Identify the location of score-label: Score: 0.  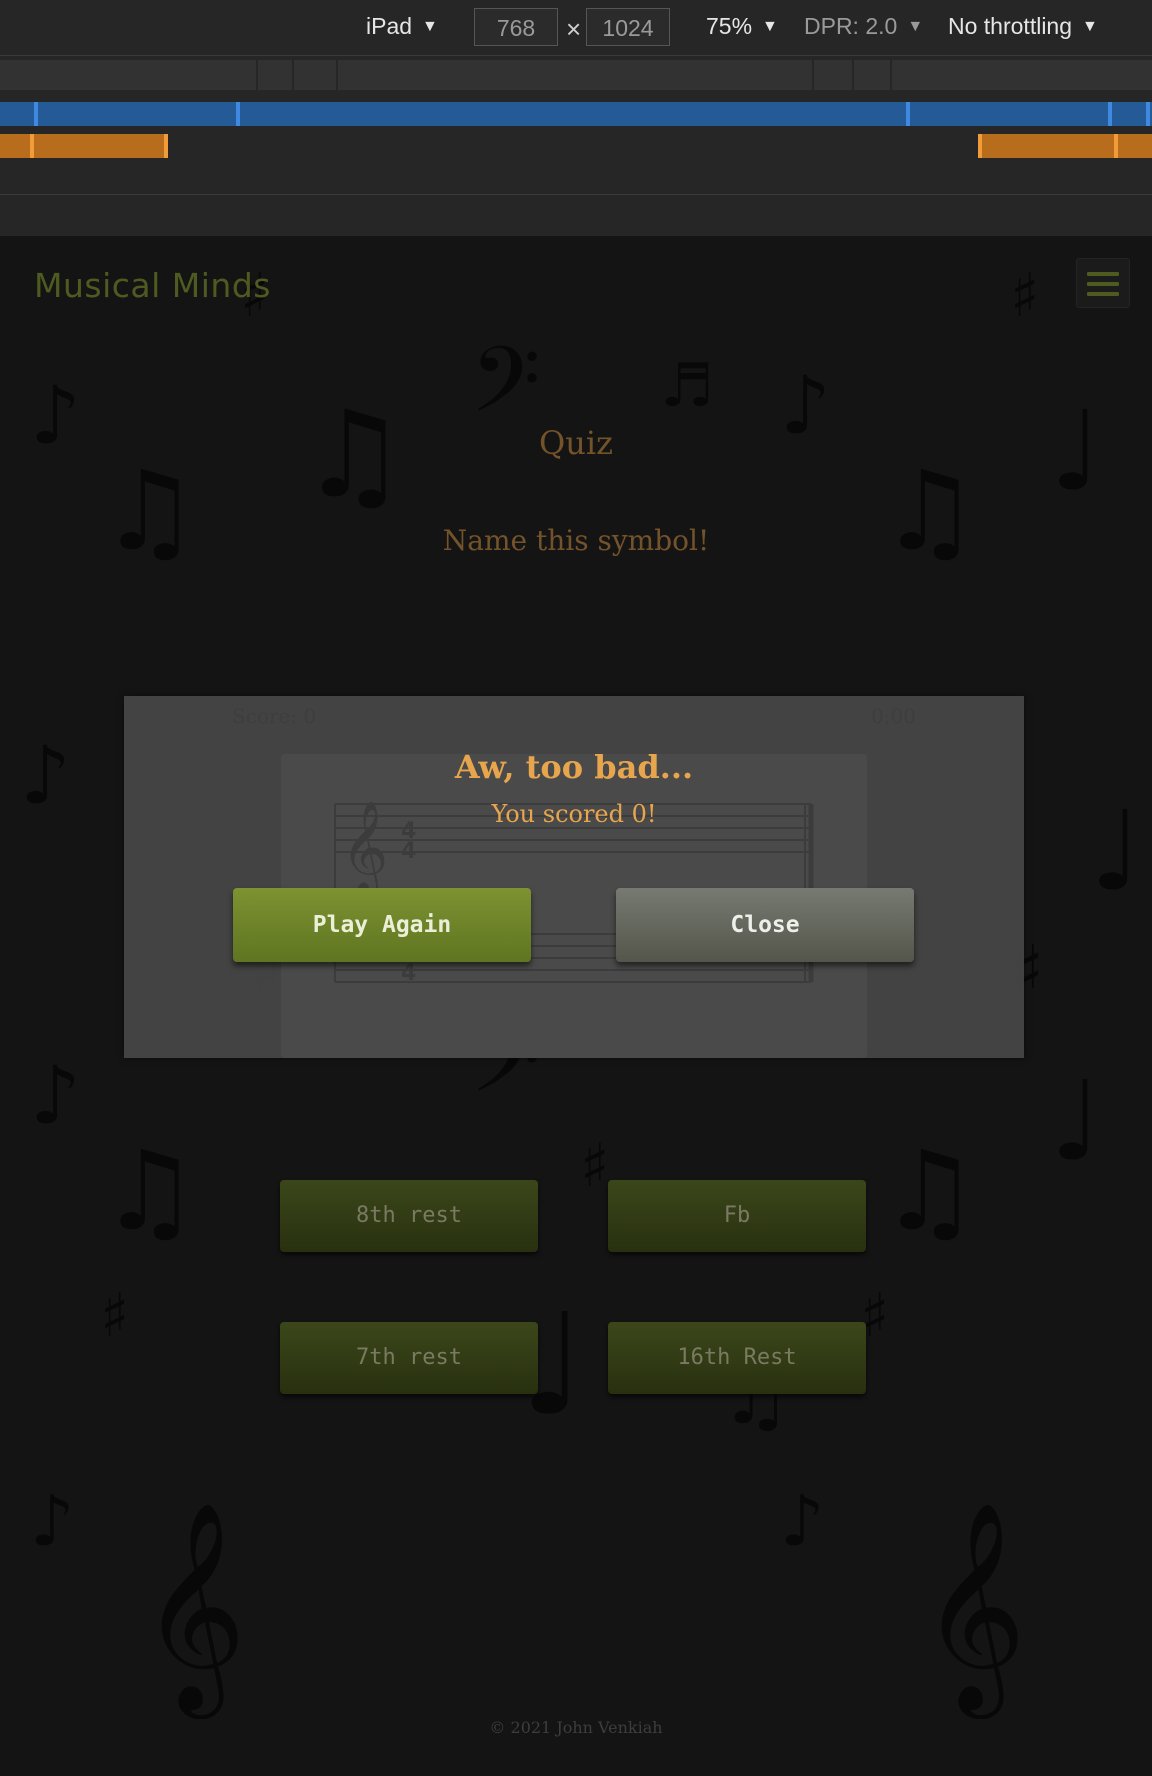
(274, 716).